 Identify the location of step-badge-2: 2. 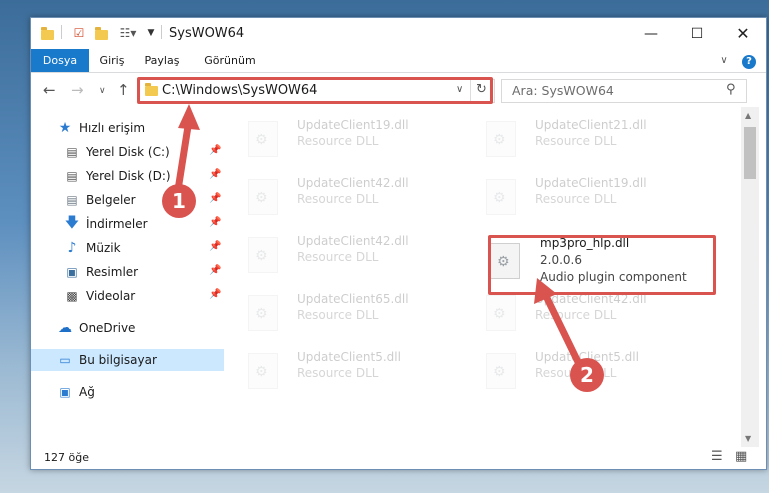
(587, 375).